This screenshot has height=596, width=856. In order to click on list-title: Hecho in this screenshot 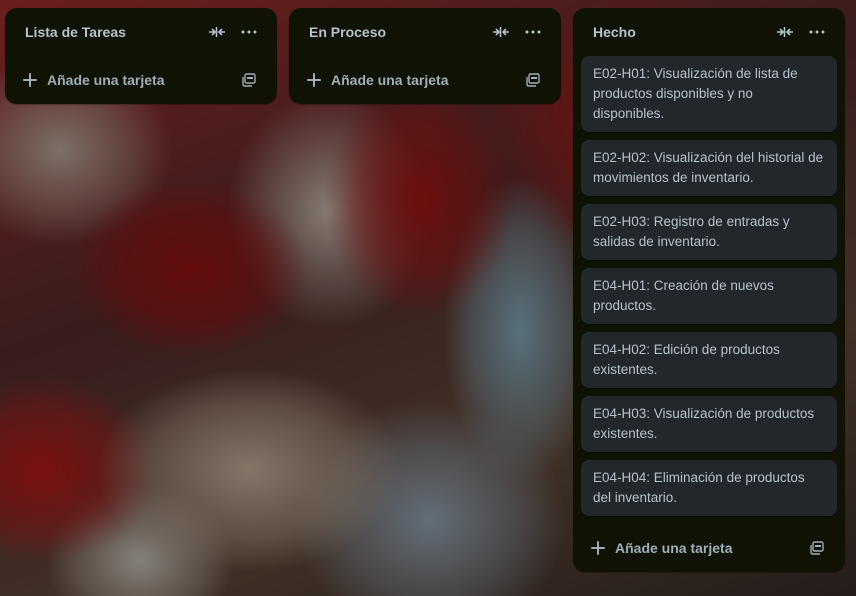, I will do `click(681, 32)`.